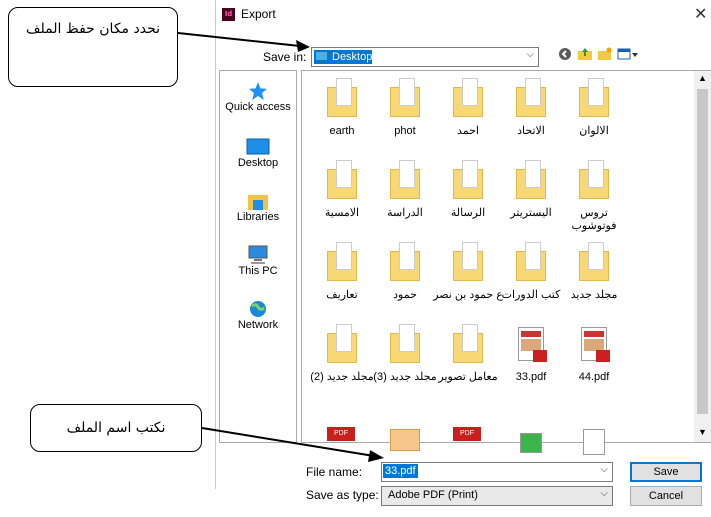 The image size is (711, 517). Describe the element at coordinates (376, 456) in the screenshot. I see `arrowhead-file-name` at that location.